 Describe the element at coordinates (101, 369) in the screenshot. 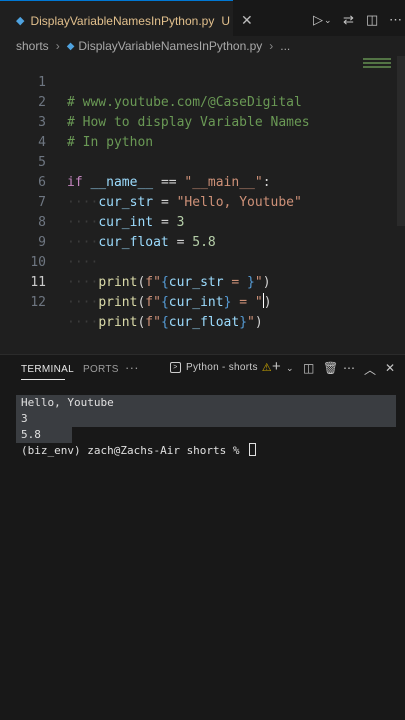

I see `tab-ports: PORTS` at that location.